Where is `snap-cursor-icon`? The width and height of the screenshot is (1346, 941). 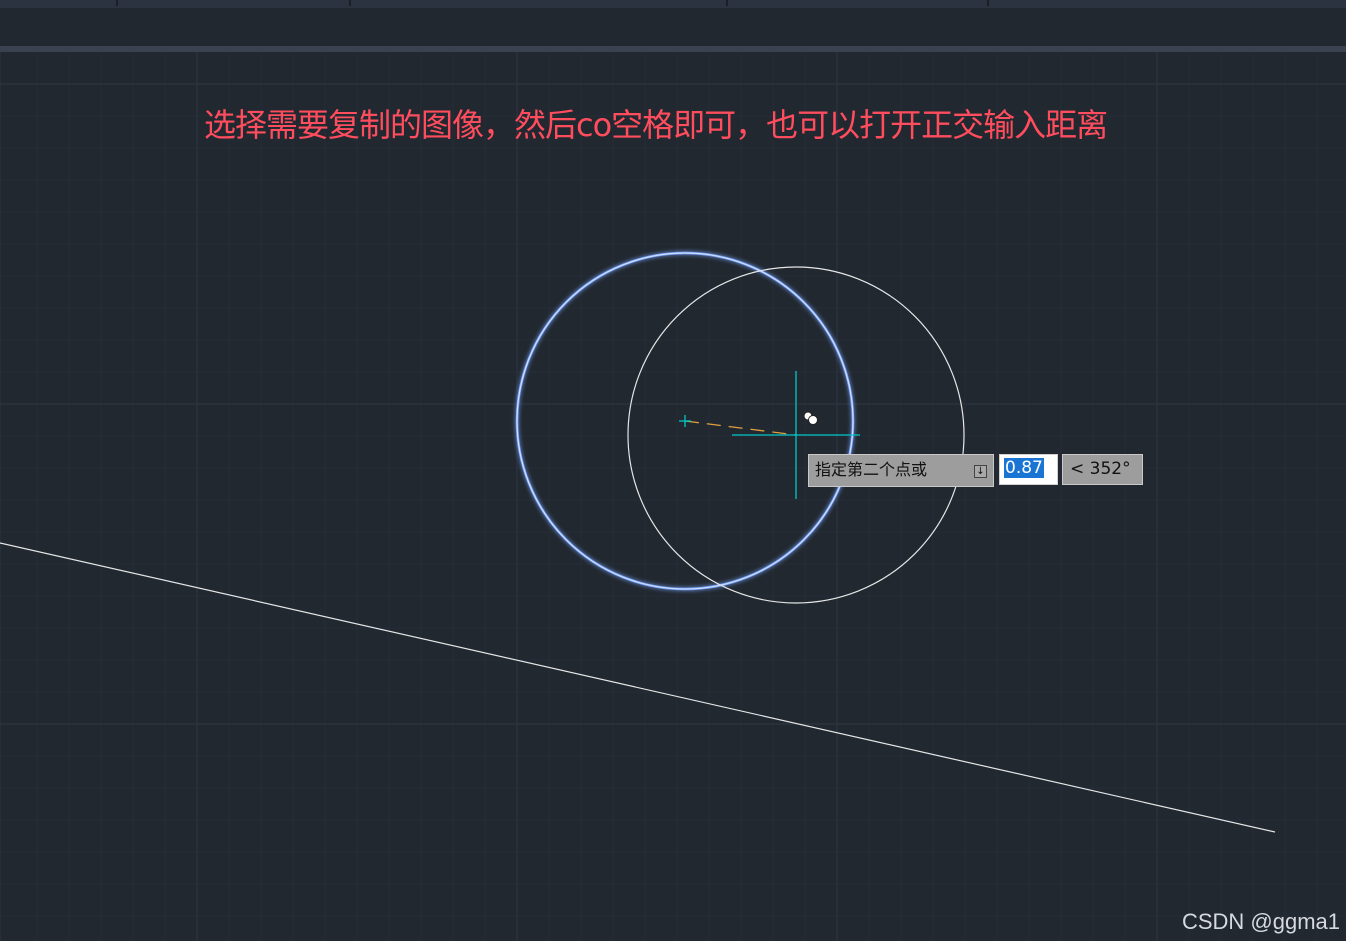 snap-cursor-icon is located at coordinates (810, 418).